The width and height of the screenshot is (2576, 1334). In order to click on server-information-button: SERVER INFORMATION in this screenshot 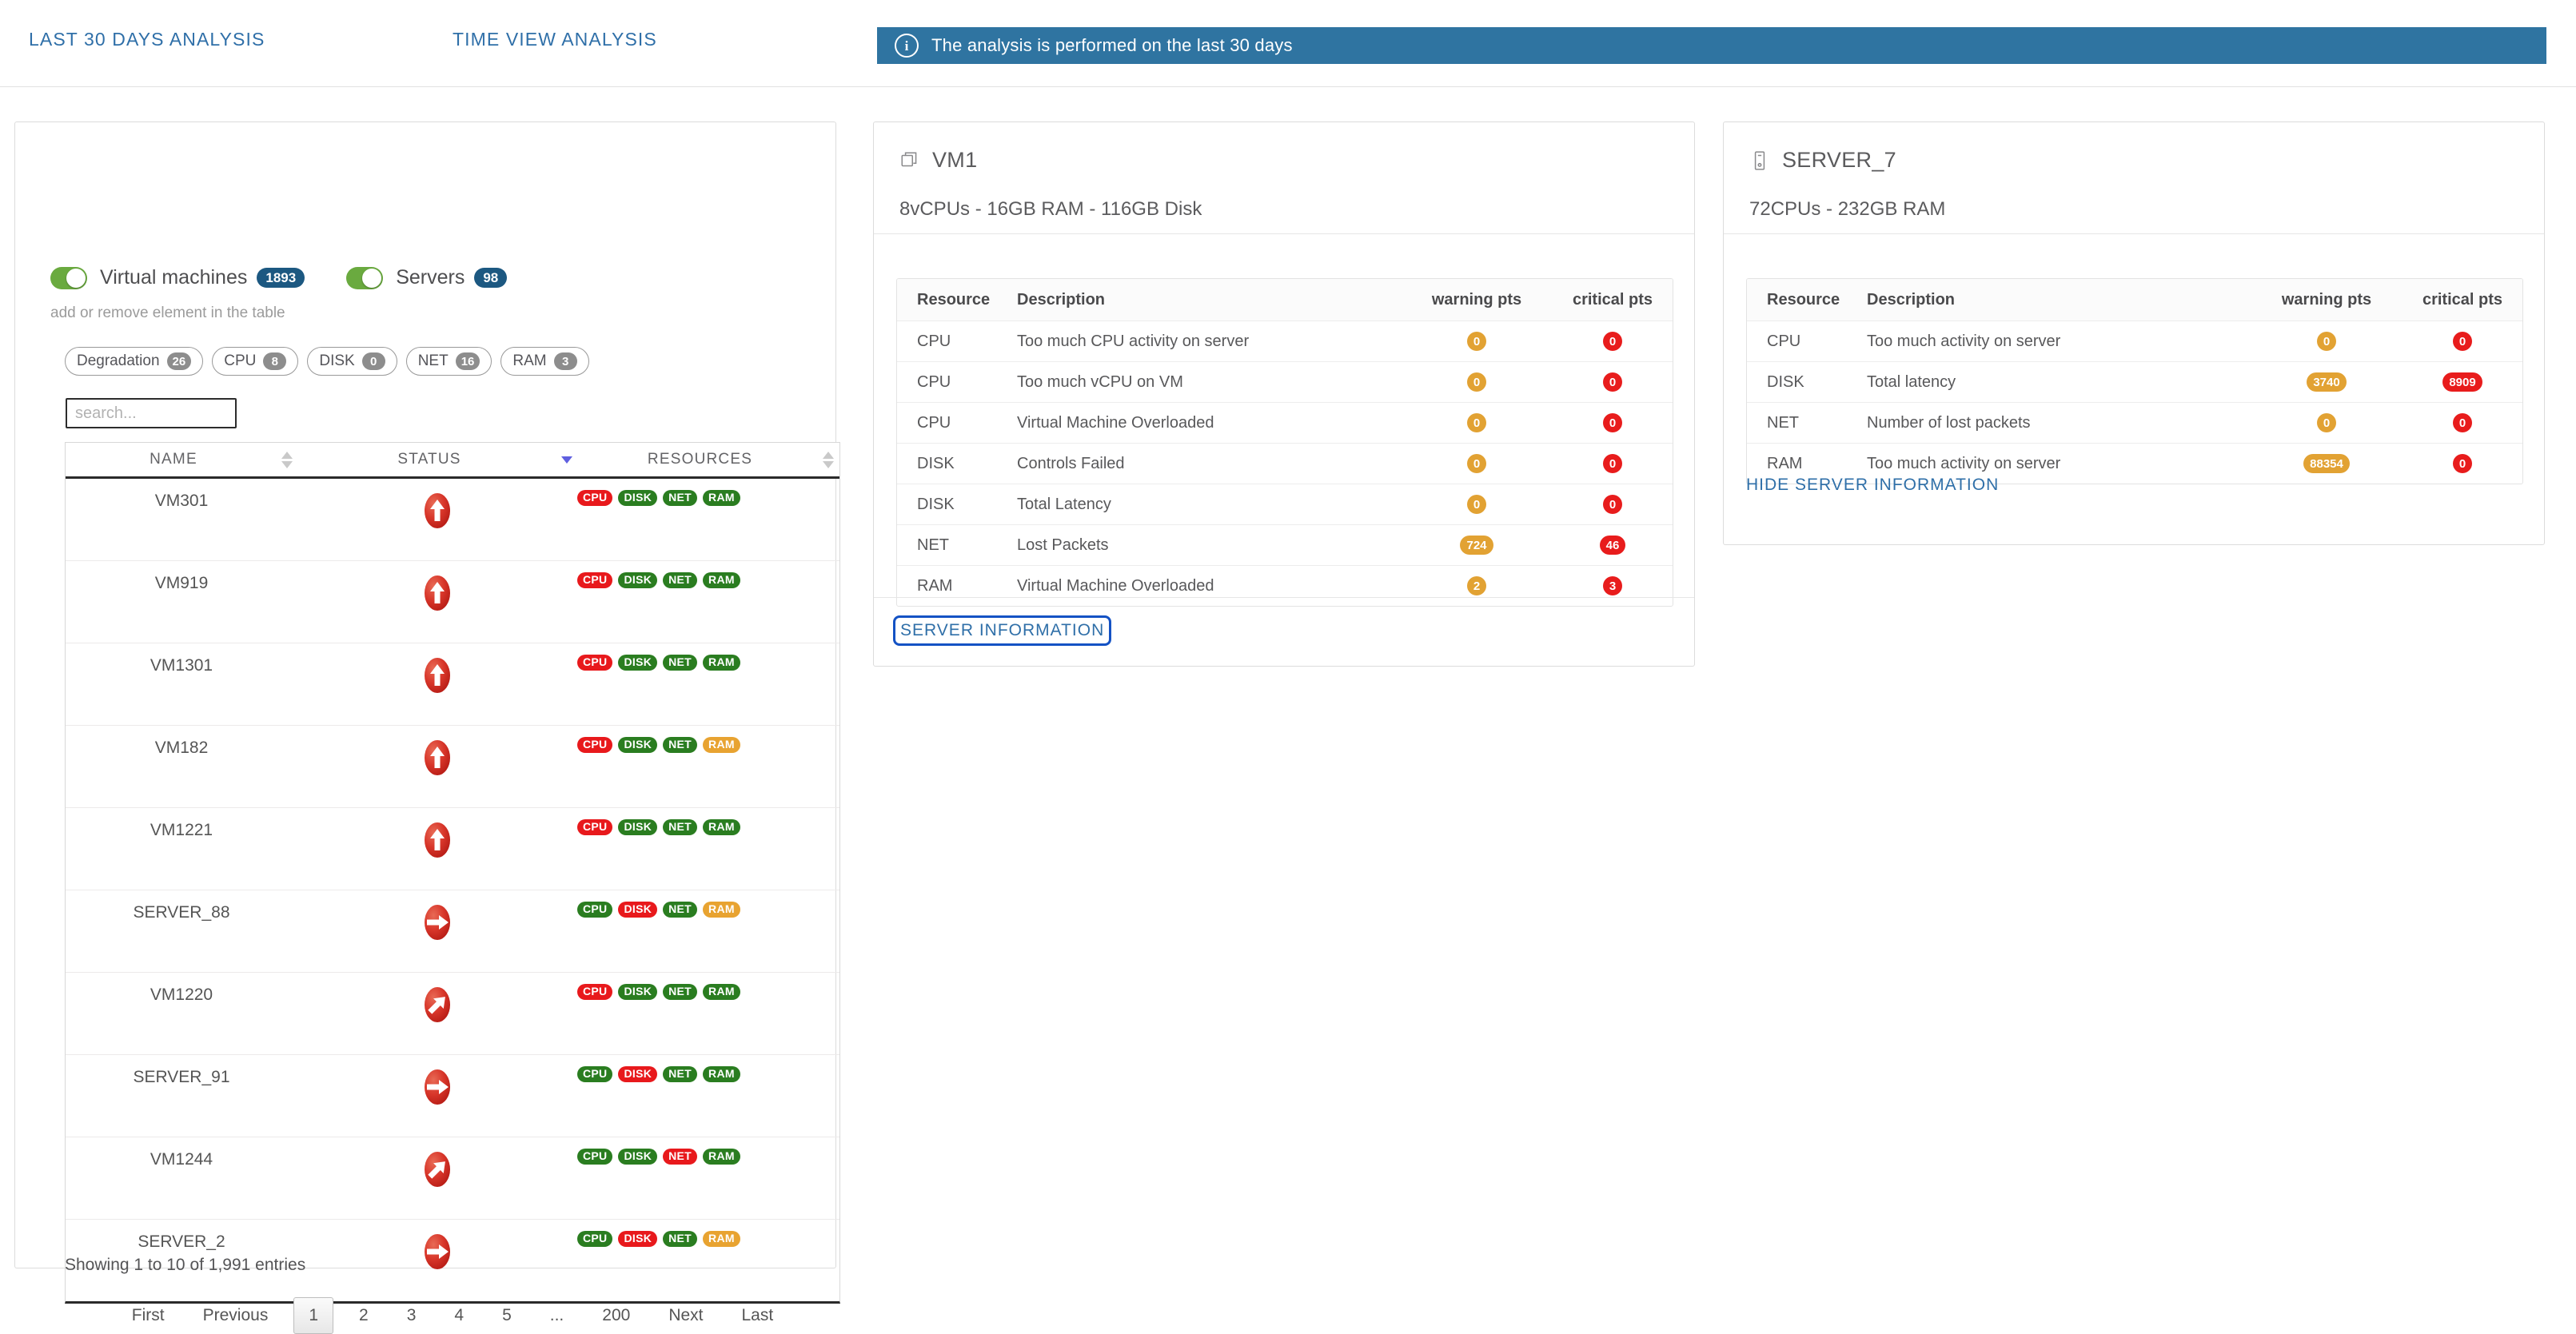, I will do `click(1002, 630)`.